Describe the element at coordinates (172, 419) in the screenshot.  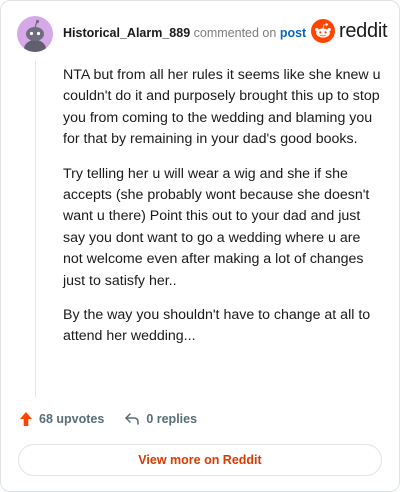
I see `reply-count: 0 replies` at that location.